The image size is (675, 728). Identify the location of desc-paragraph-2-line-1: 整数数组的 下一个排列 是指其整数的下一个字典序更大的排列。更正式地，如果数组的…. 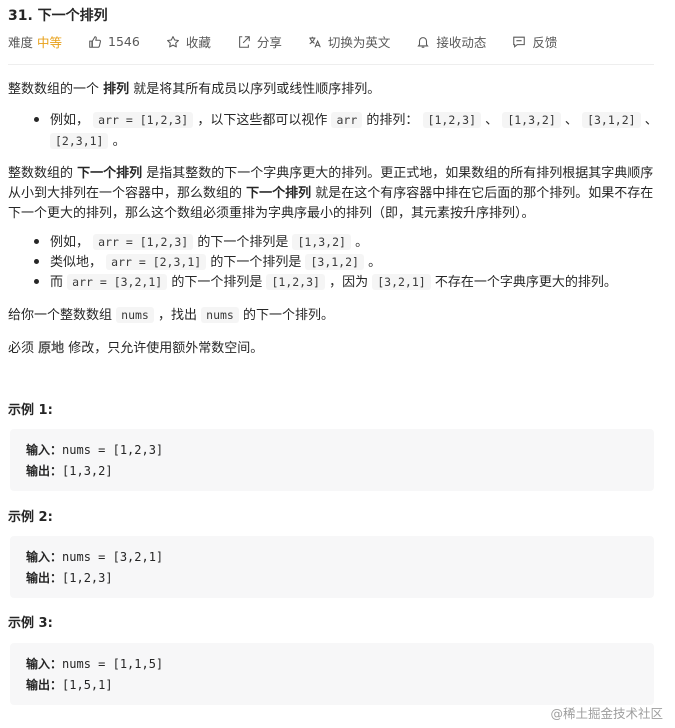
(330, 171).